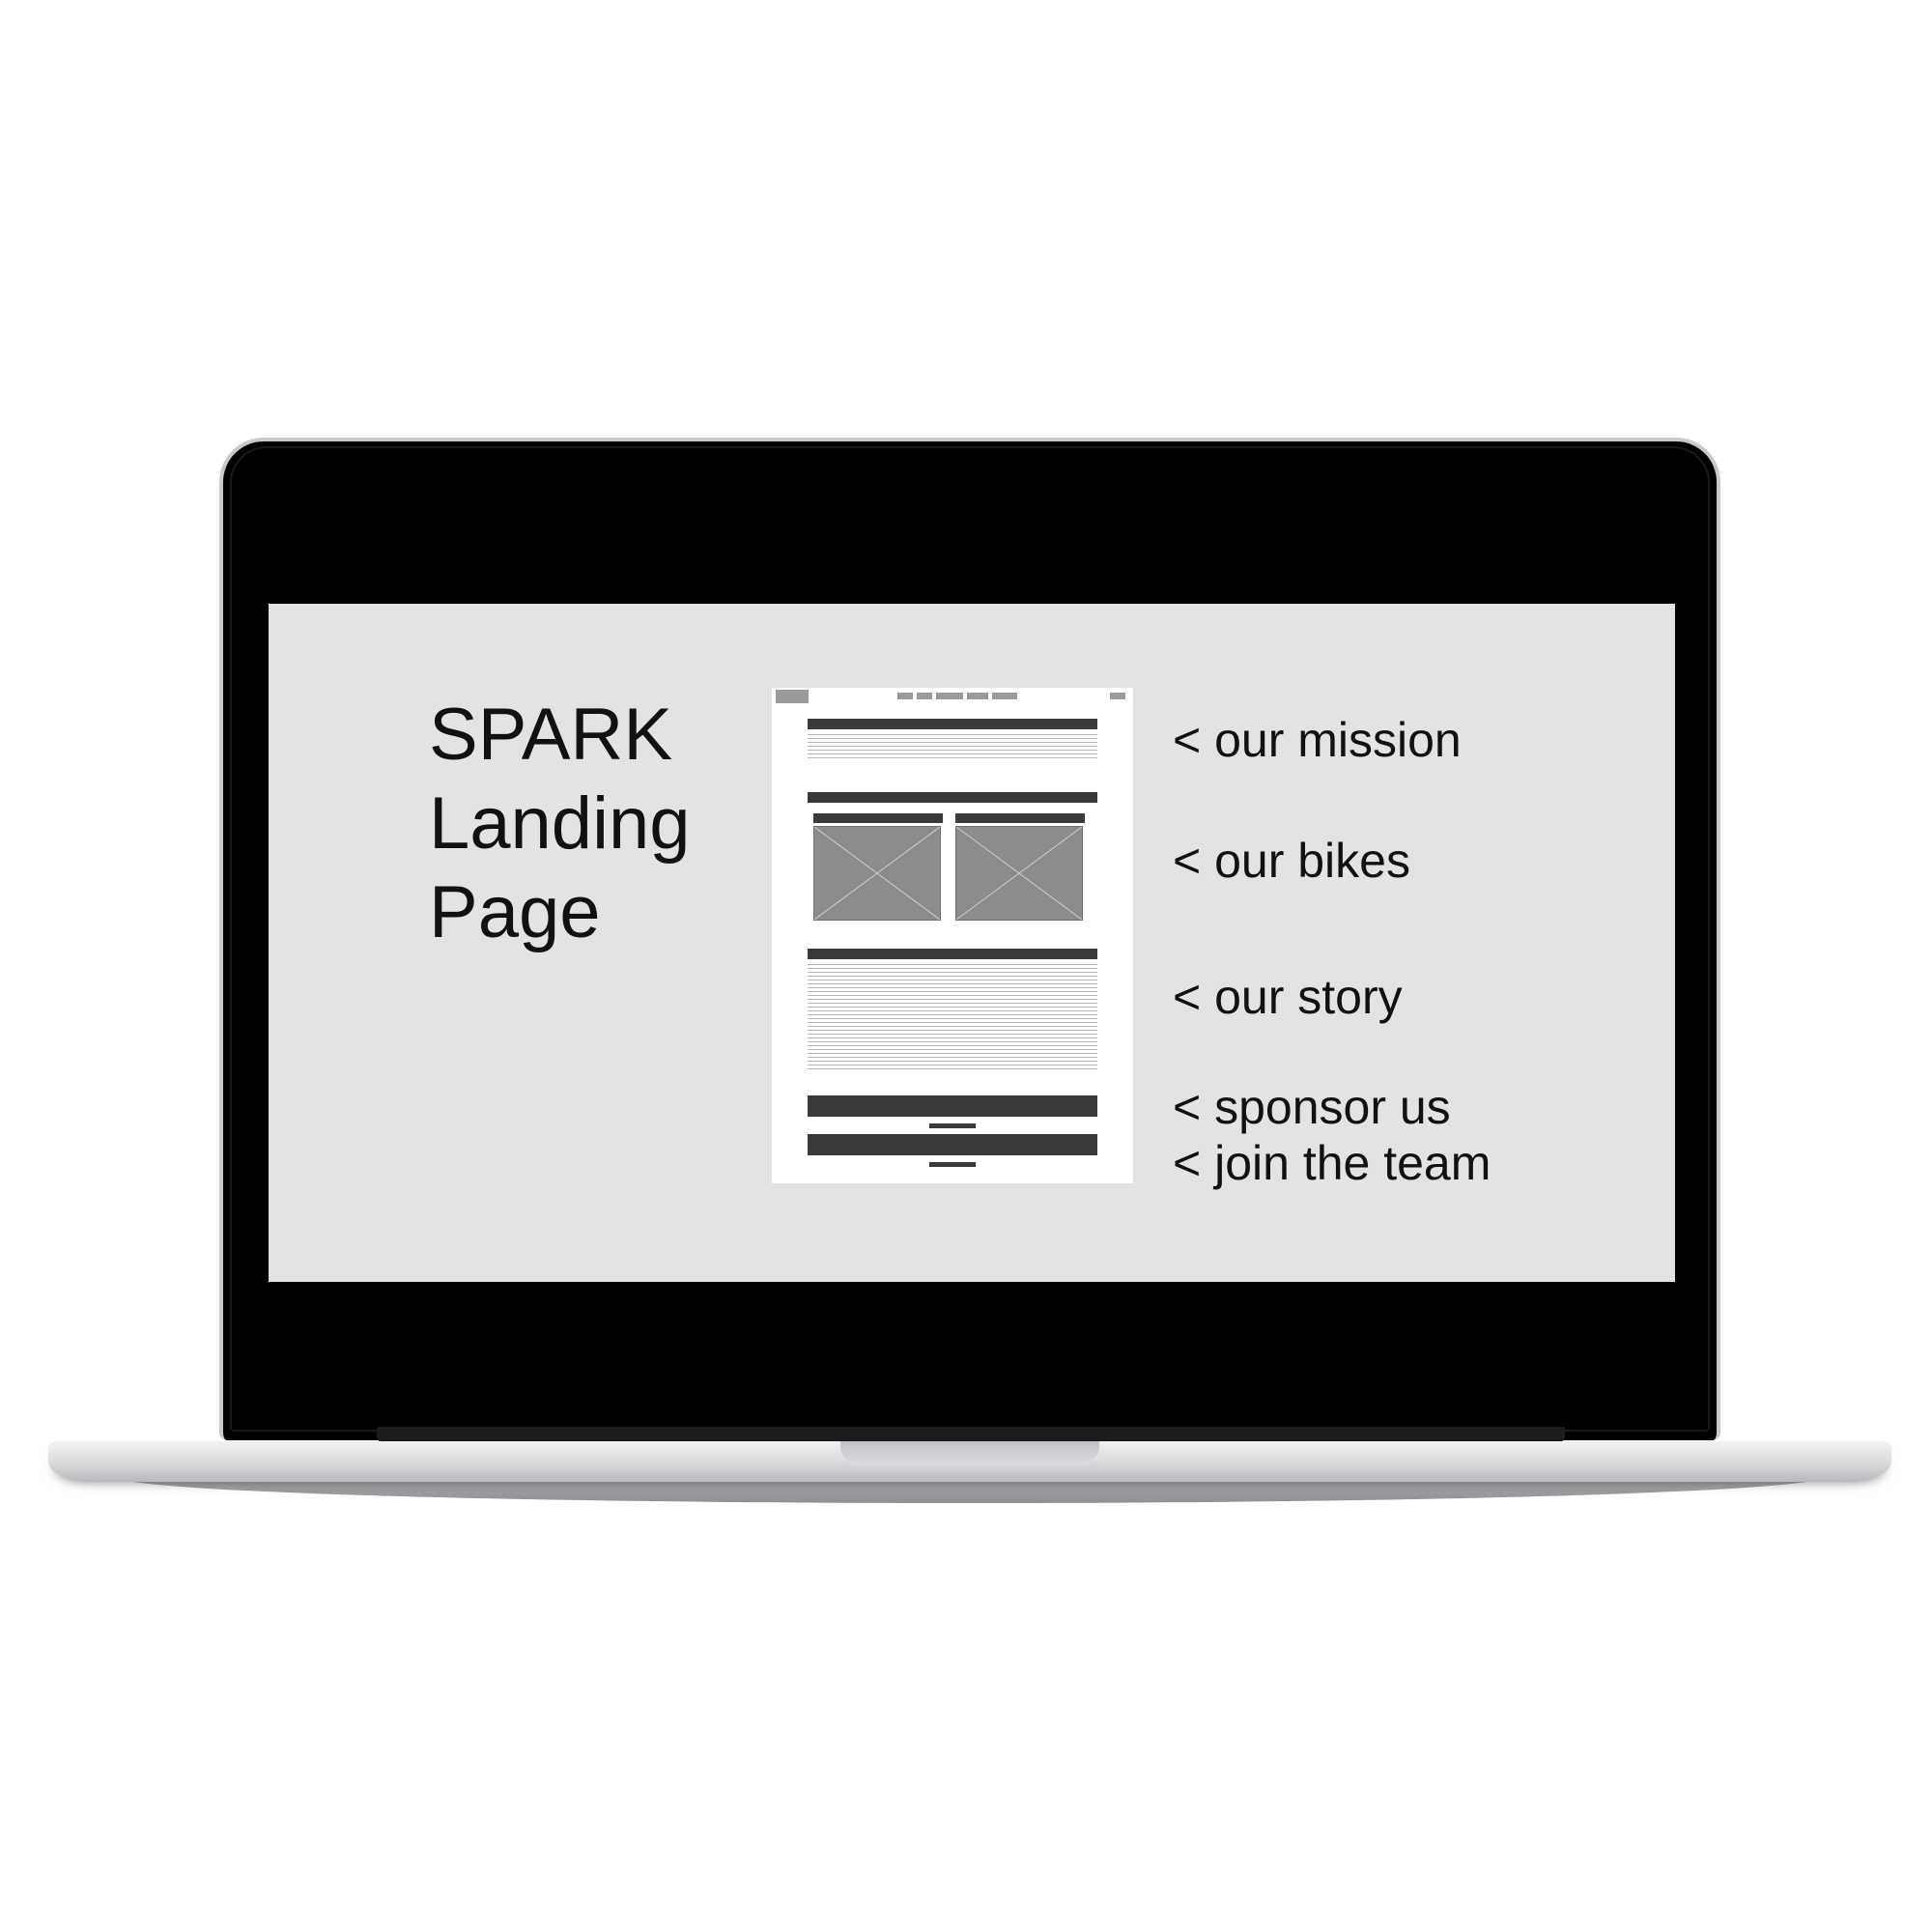 The image size is (1932, 1932). I want to click on wireframe-story-text, so click(952, 1017).